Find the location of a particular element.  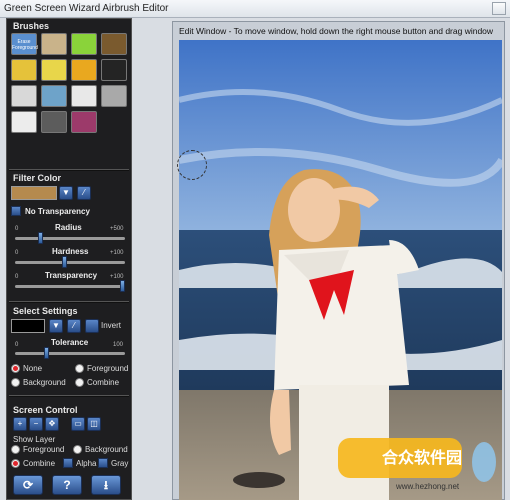

download-icon: ⭳ is located at coordinates (106, 485).